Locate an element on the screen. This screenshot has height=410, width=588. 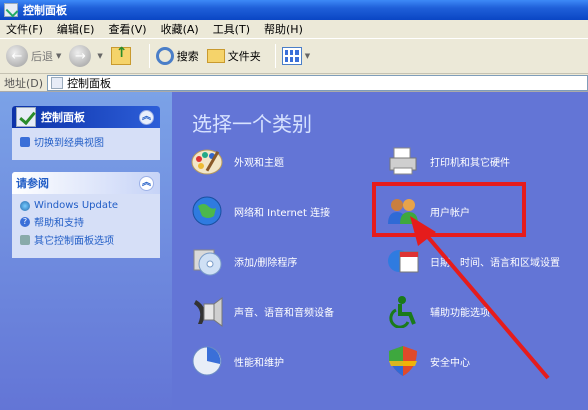
speaker-icon is located at coordinates (208, 312).